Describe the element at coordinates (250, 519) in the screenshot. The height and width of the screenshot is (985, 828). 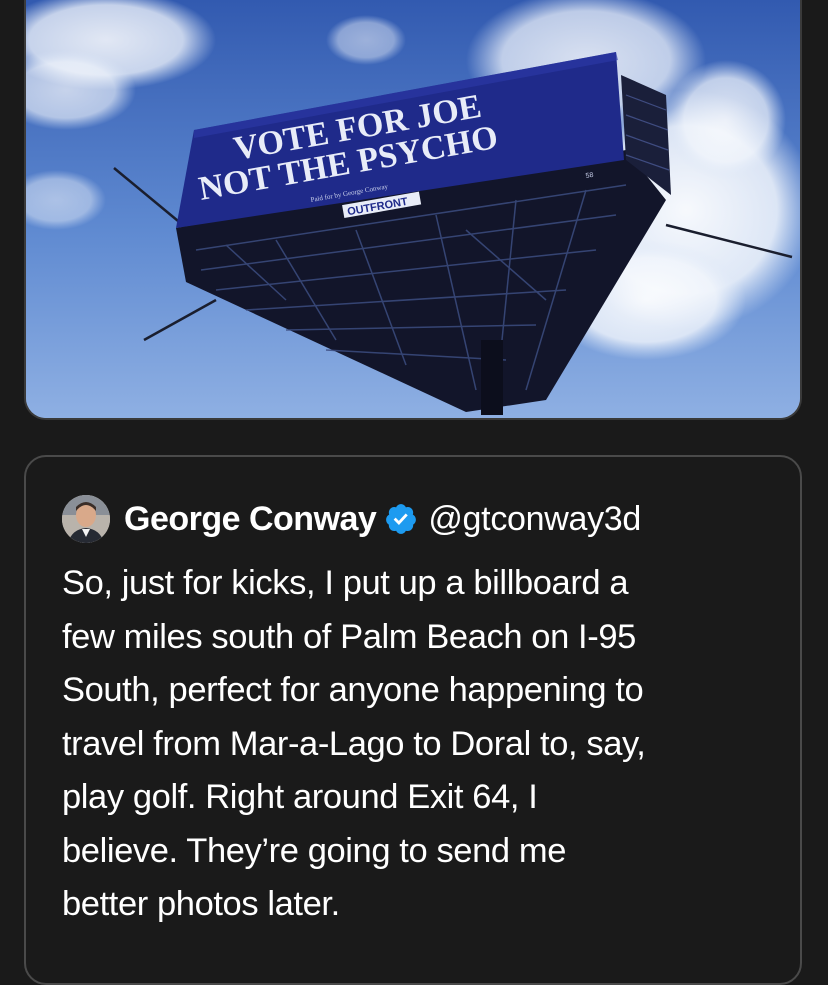
I see `author-name: George Conway` at that location.